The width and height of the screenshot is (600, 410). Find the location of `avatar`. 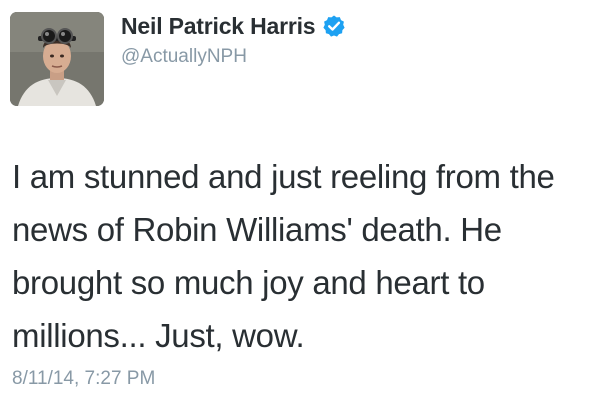

avatar is located at coordinates (57, 59).